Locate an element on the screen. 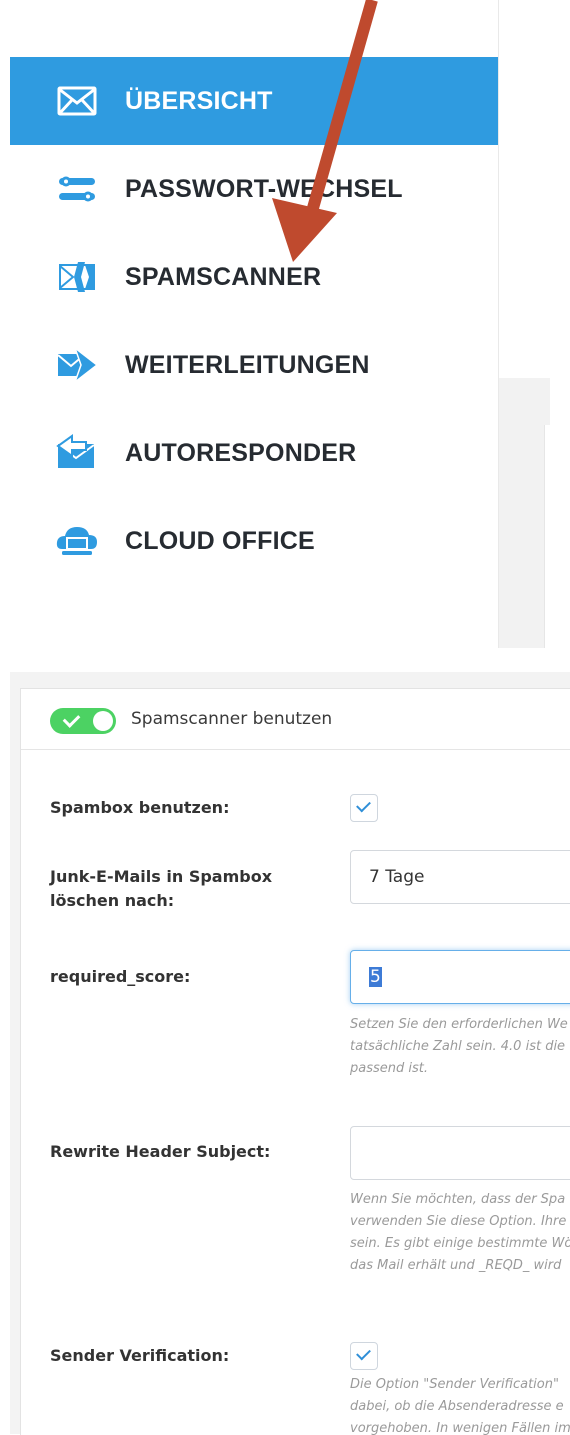  content-panel-inner is located at coordinates (547, 536).